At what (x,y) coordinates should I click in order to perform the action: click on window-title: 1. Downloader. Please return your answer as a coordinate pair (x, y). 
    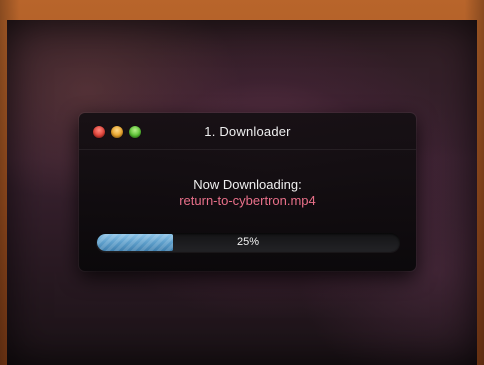
    Looking at the image, I should click on (247, 131).